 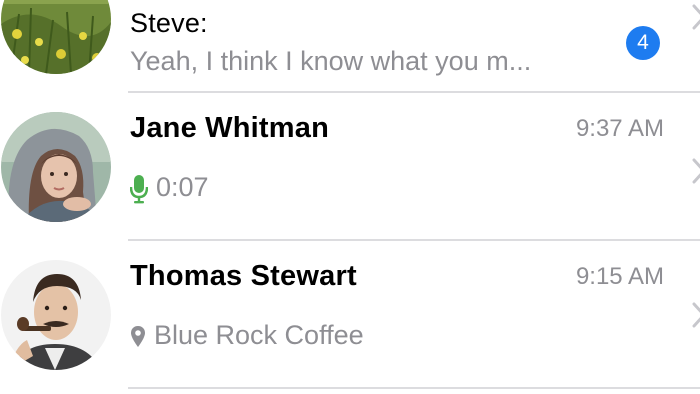 I want to click on contact-name: Jane Whitman, so click(x=229, y=128).